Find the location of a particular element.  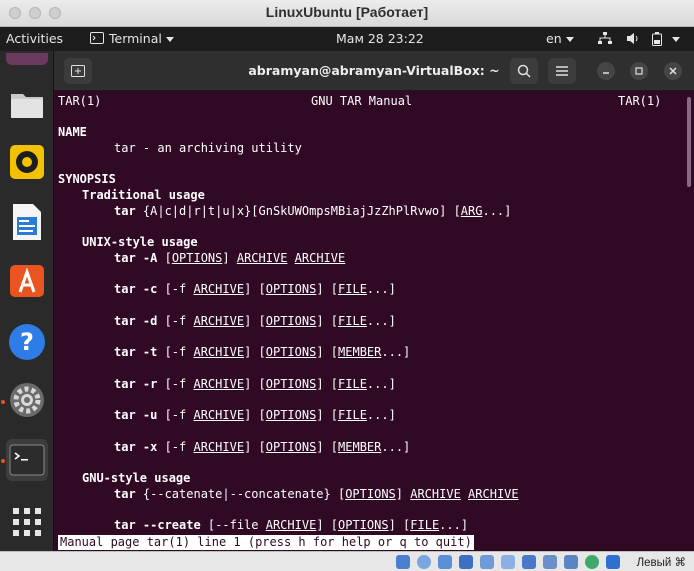

show-applications-icon is located at coordinates (27, 522).